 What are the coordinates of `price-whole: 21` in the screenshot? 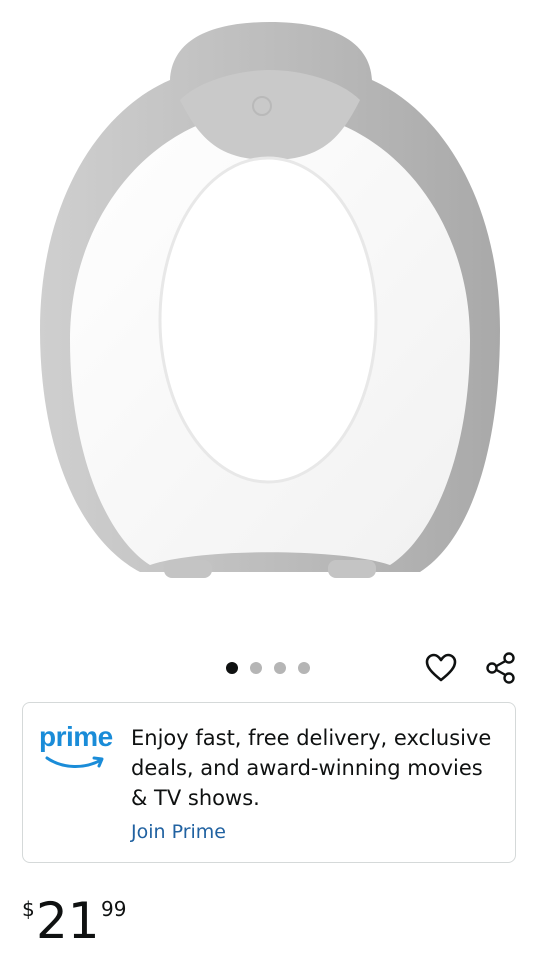 It's located at (68, 921).